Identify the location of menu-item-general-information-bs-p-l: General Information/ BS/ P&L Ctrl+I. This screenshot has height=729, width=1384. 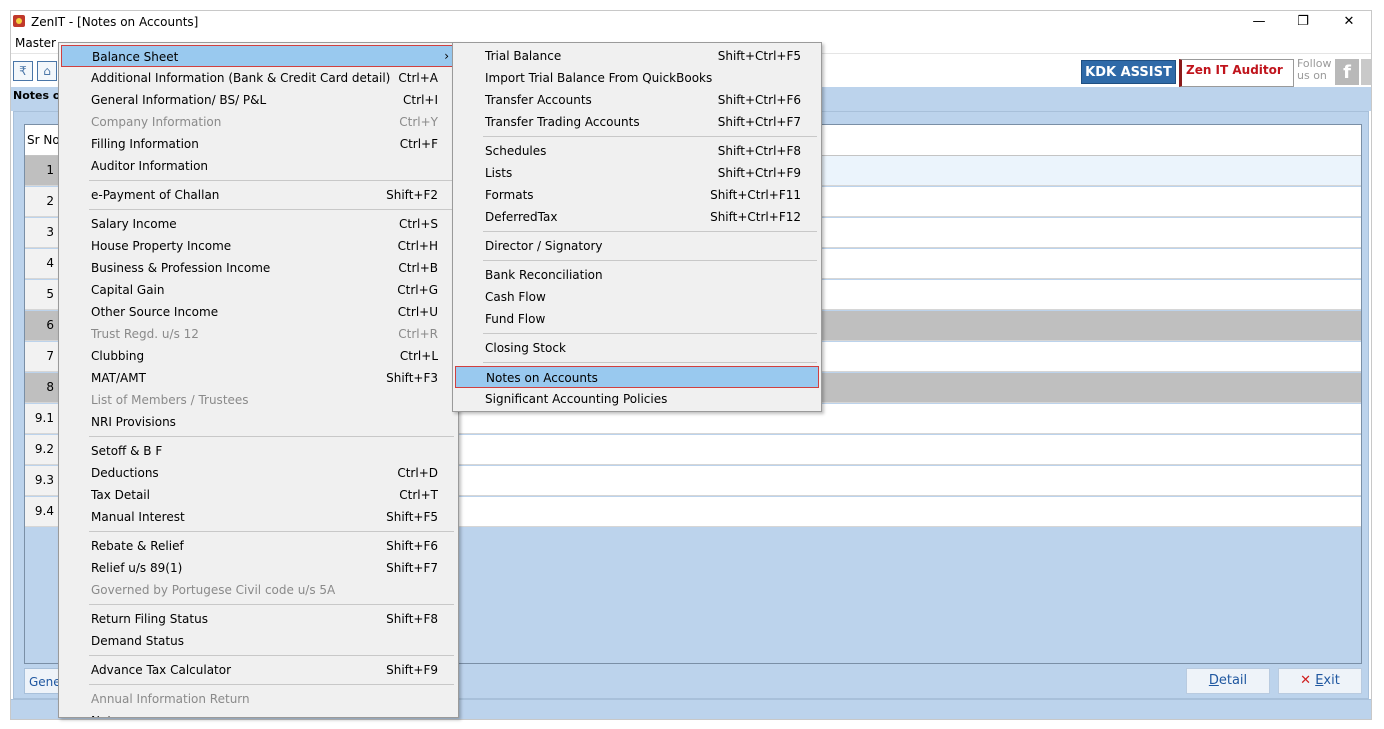
(258, 100).